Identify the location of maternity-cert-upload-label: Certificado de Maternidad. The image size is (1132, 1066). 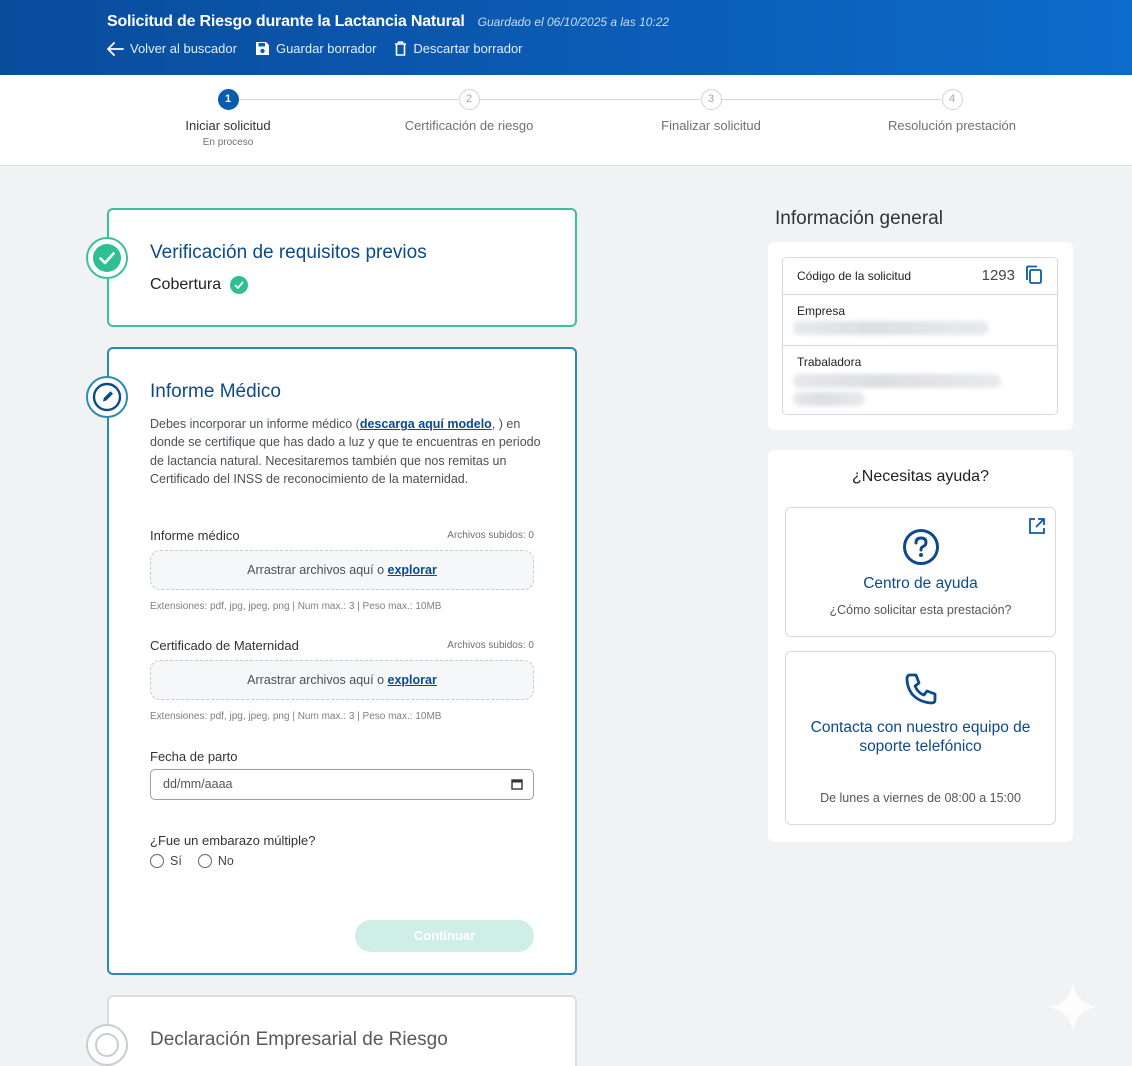
(224, 645).